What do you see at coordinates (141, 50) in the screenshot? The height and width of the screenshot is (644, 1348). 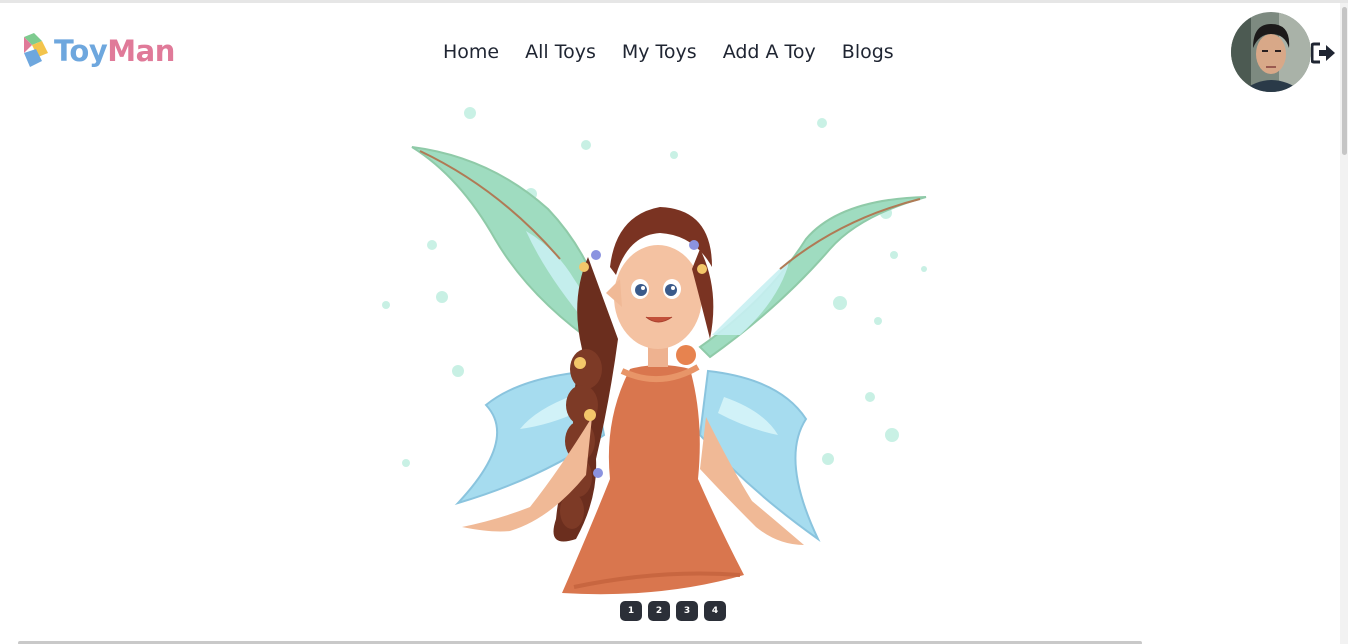 I see `brand-name-part2: Man` at bounding box center [141, 50].